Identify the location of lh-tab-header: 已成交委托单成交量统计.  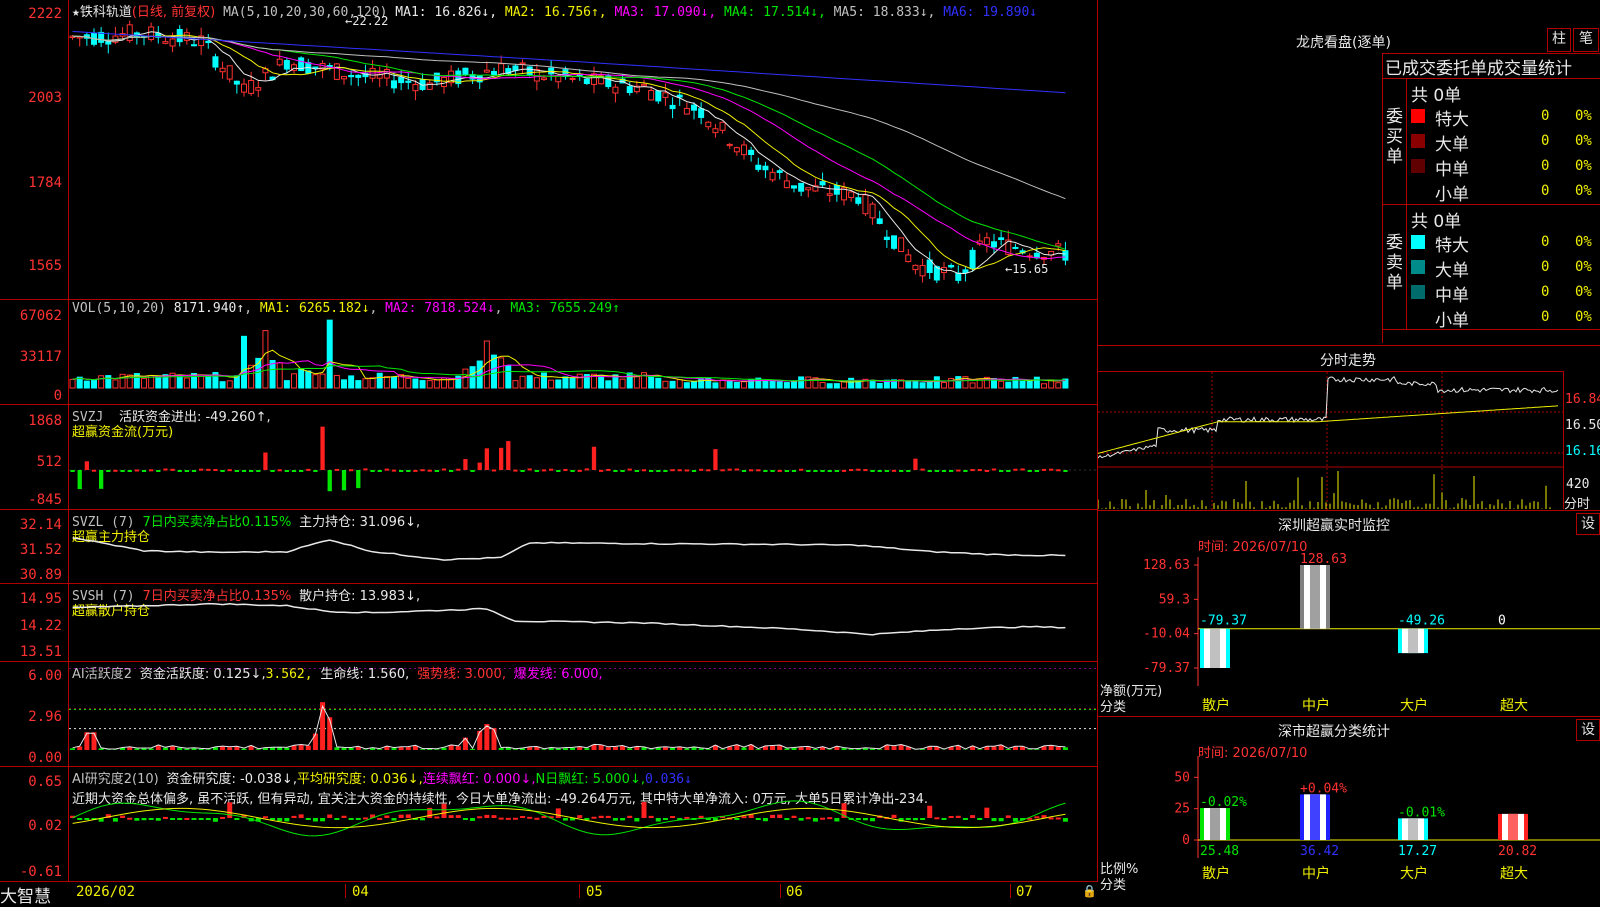
(1491, 66).